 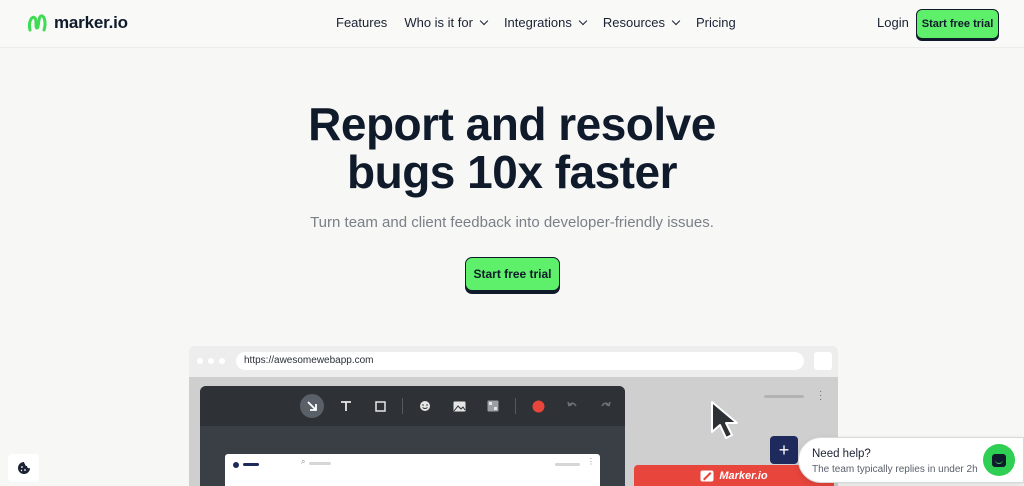 I want to click on screenshot-preview: ⌕ ⋮, so click(x=412, y=470).